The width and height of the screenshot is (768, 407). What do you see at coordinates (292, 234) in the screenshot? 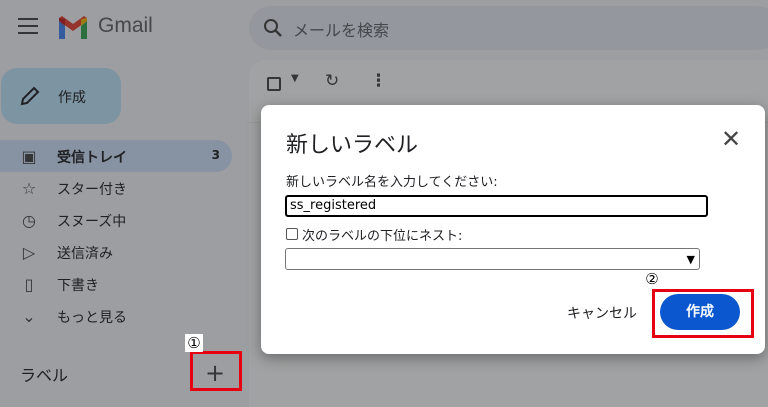
I see `nest-checkbox` at bounding box center [292, 234].